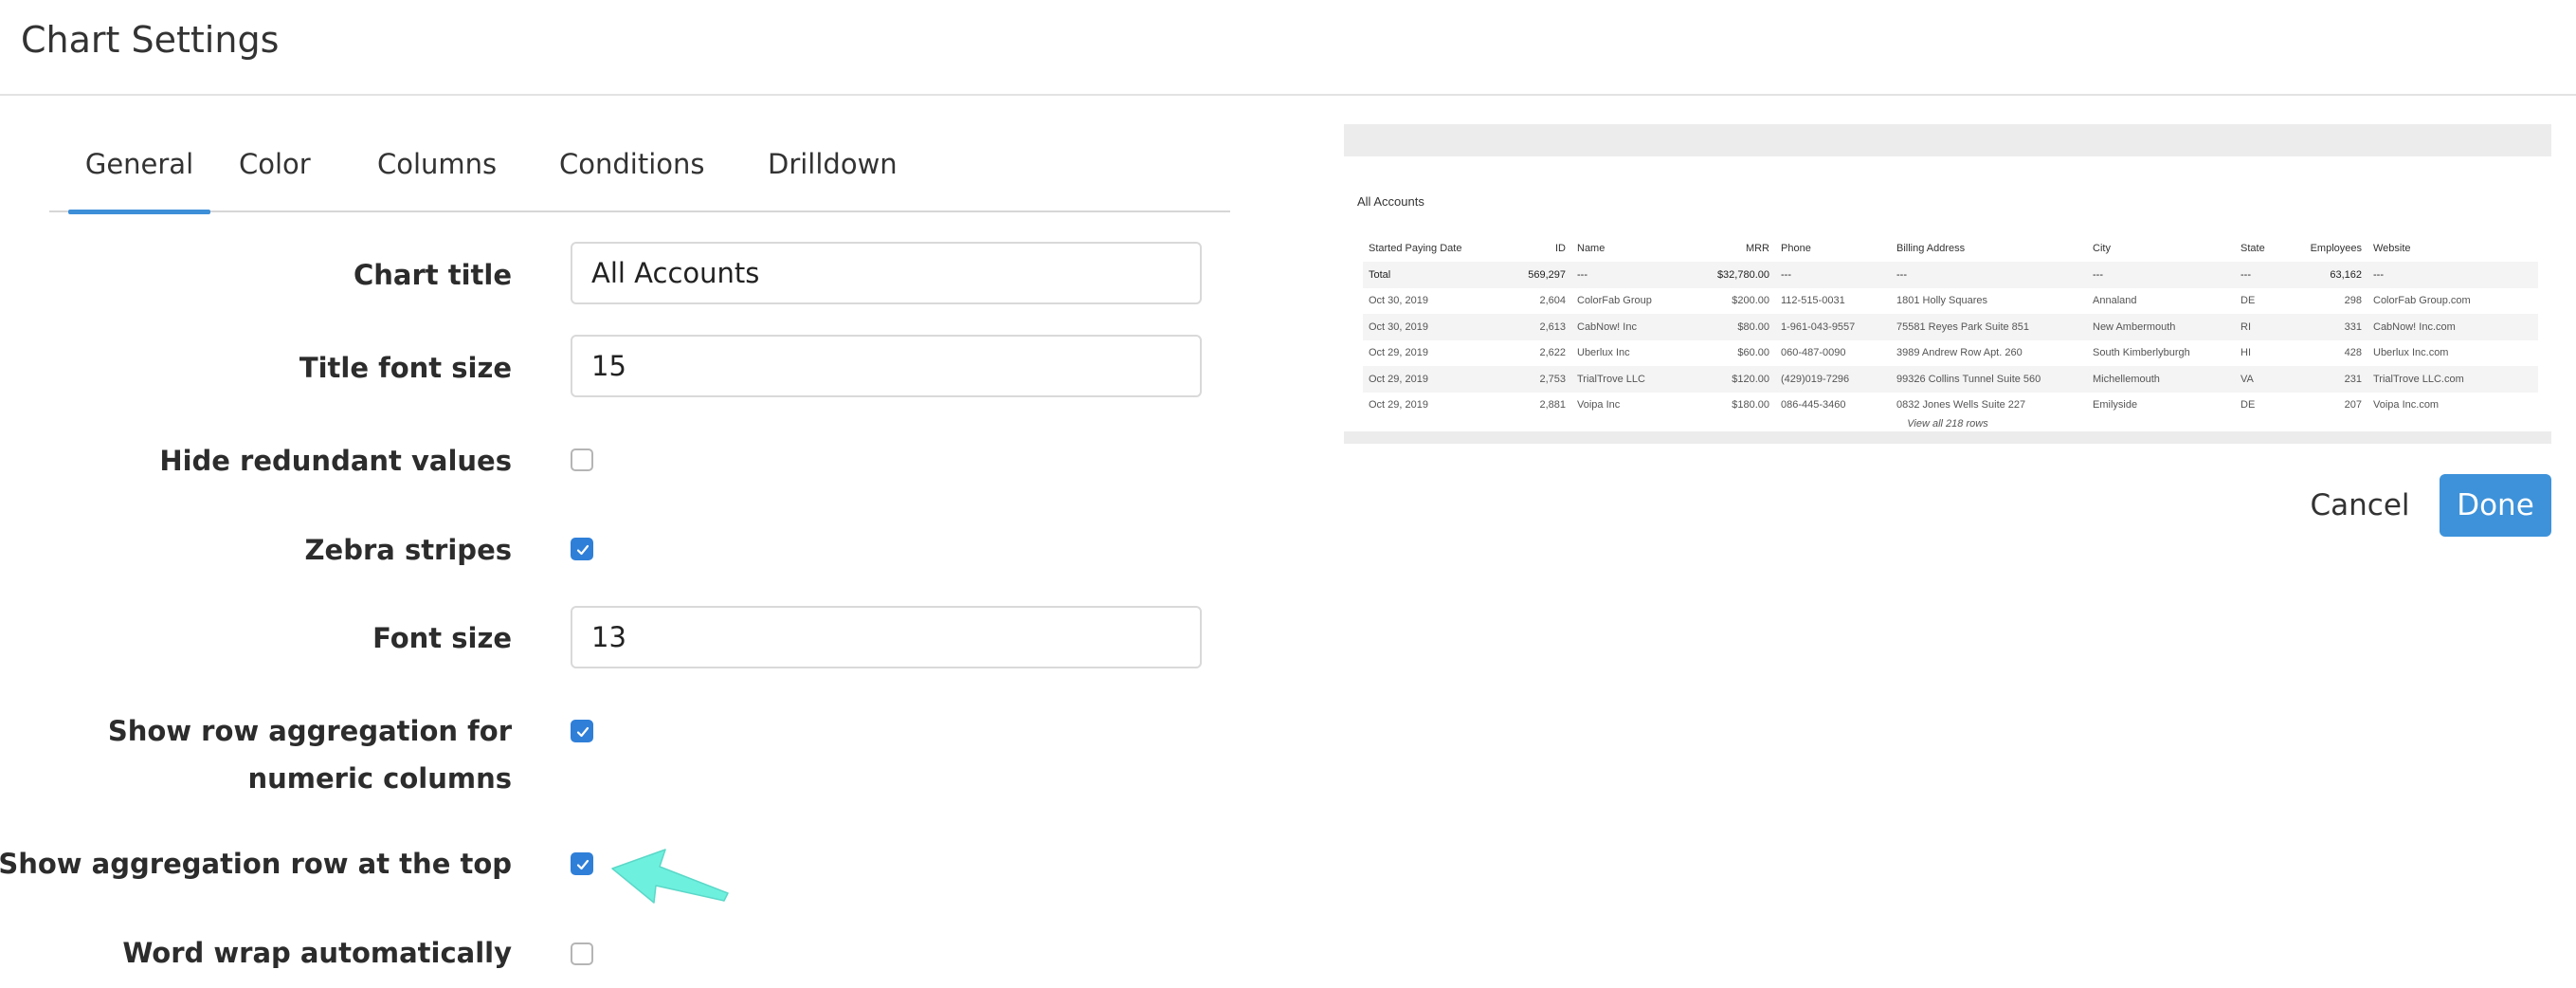  What do you see at coordinates (2262, 379) in the screenshot?
I see `table-cell: VA` at bounding box center [2262, 379].